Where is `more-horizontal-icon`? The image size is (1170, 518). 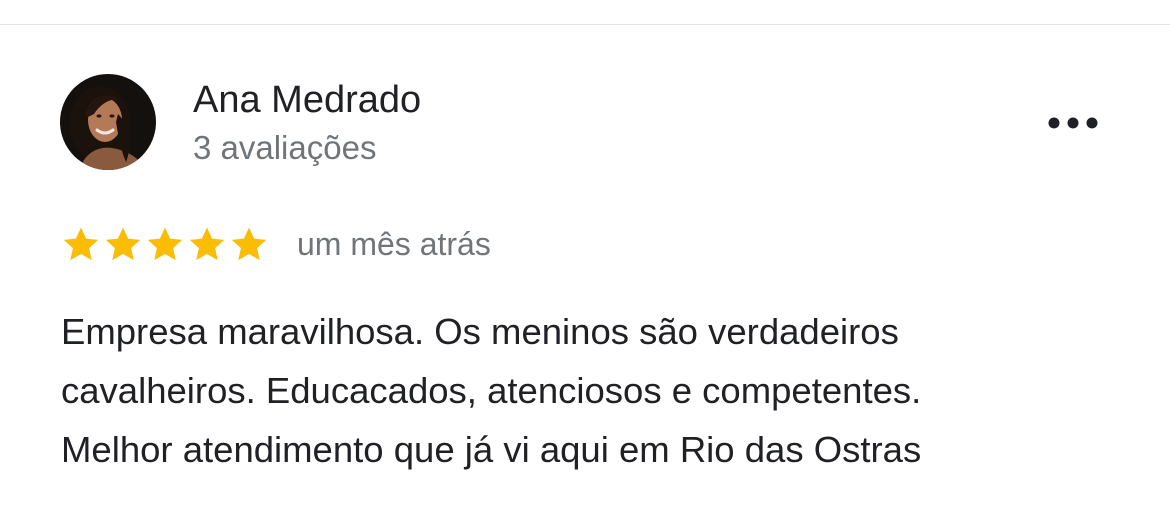 more-horizontal-icon is located at coordinates (1073, 123).